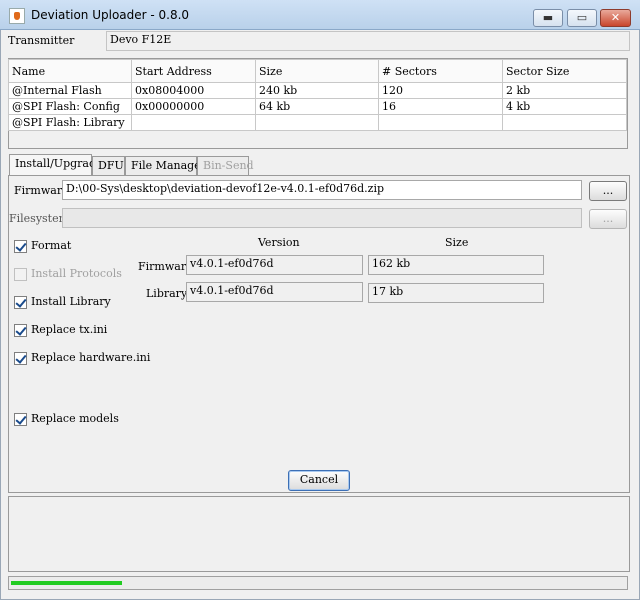  Describe the element at coordinates (225, 165) in the screenshot. I see `tab-bin-send: Bin-Send` at that location.